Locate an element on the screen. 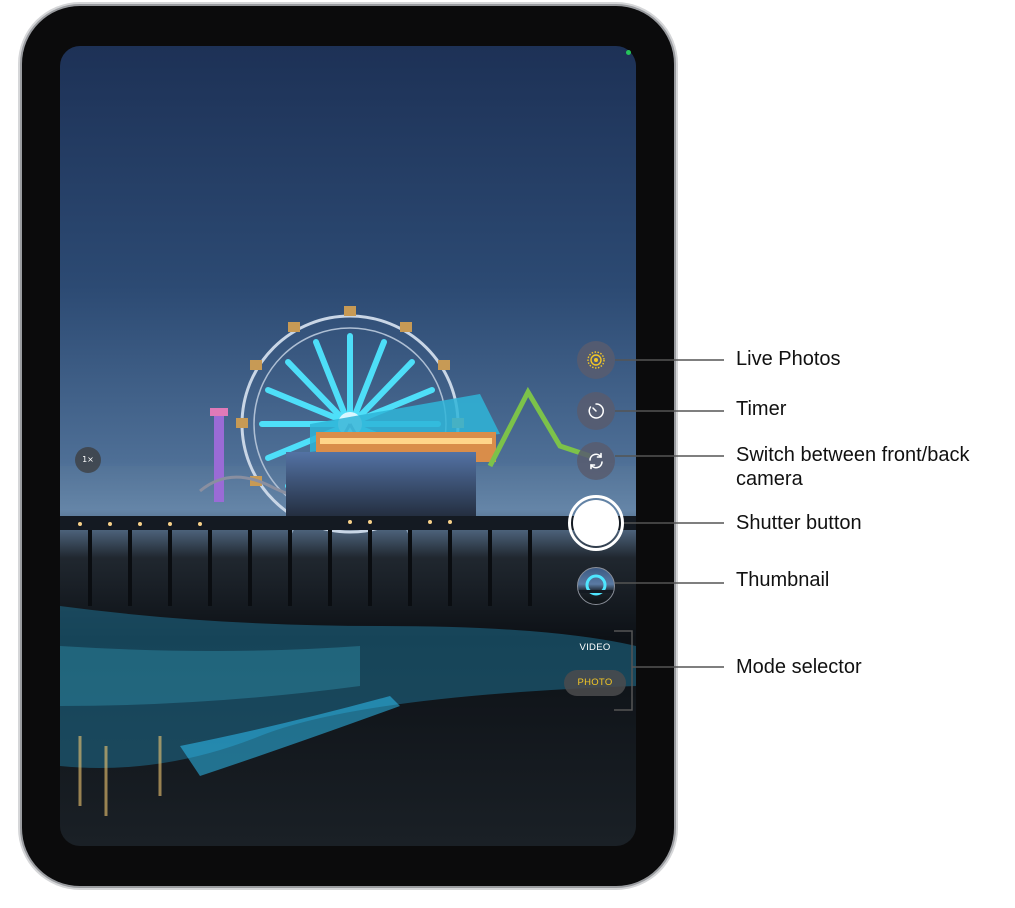 The width and height of the screenshot is (1015, 908). callout-switch-camera: Switch between front/back camera is located at coordinates (853, 467).